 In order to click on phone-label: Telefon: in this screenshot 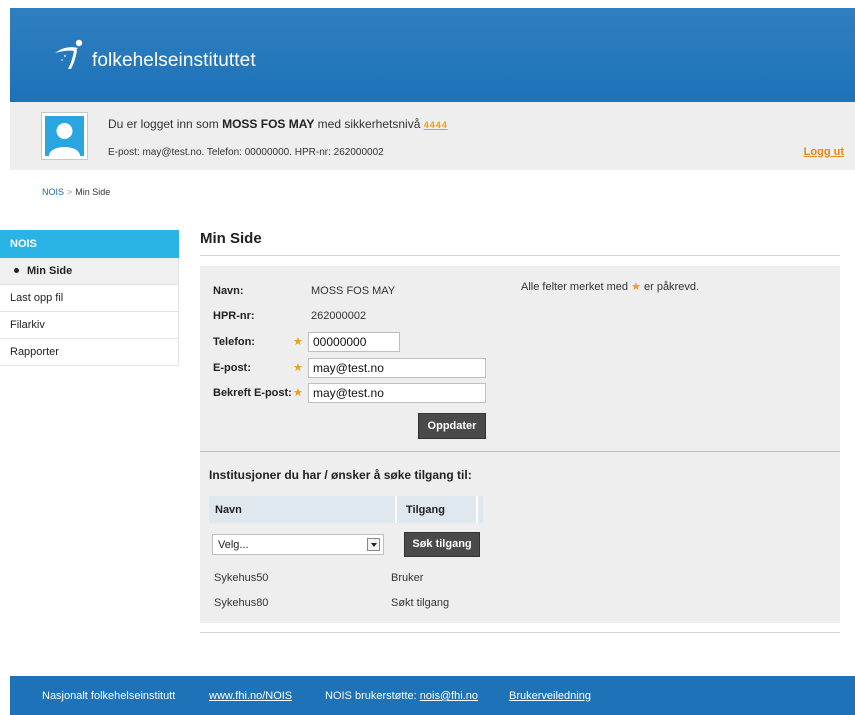, I will do `click(234, 342)`.